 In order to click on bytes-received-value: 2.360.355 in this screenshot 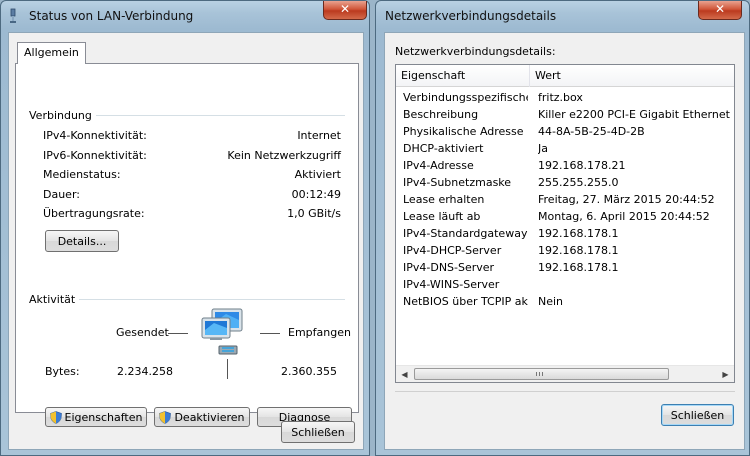, I will do `click(309, 371)`.